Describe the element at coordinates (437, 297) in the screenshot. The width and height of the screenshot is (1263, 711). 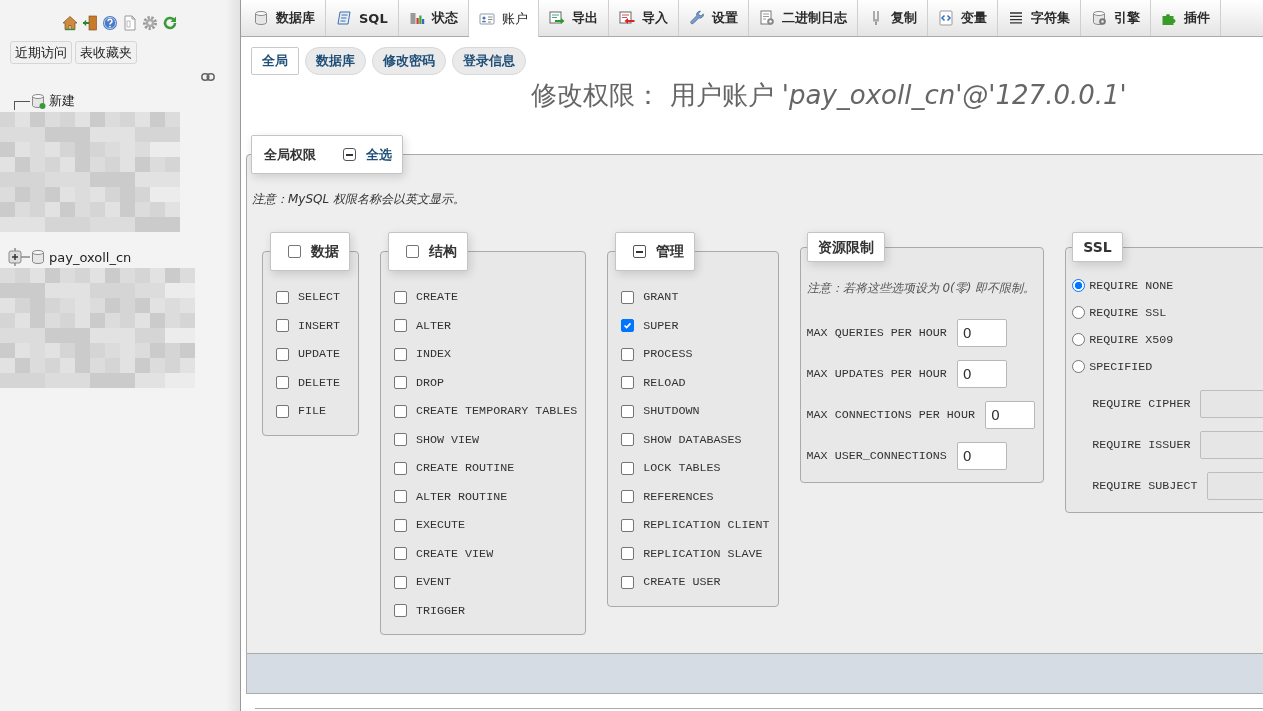
I see `privilege-label: CREATE` at that location.